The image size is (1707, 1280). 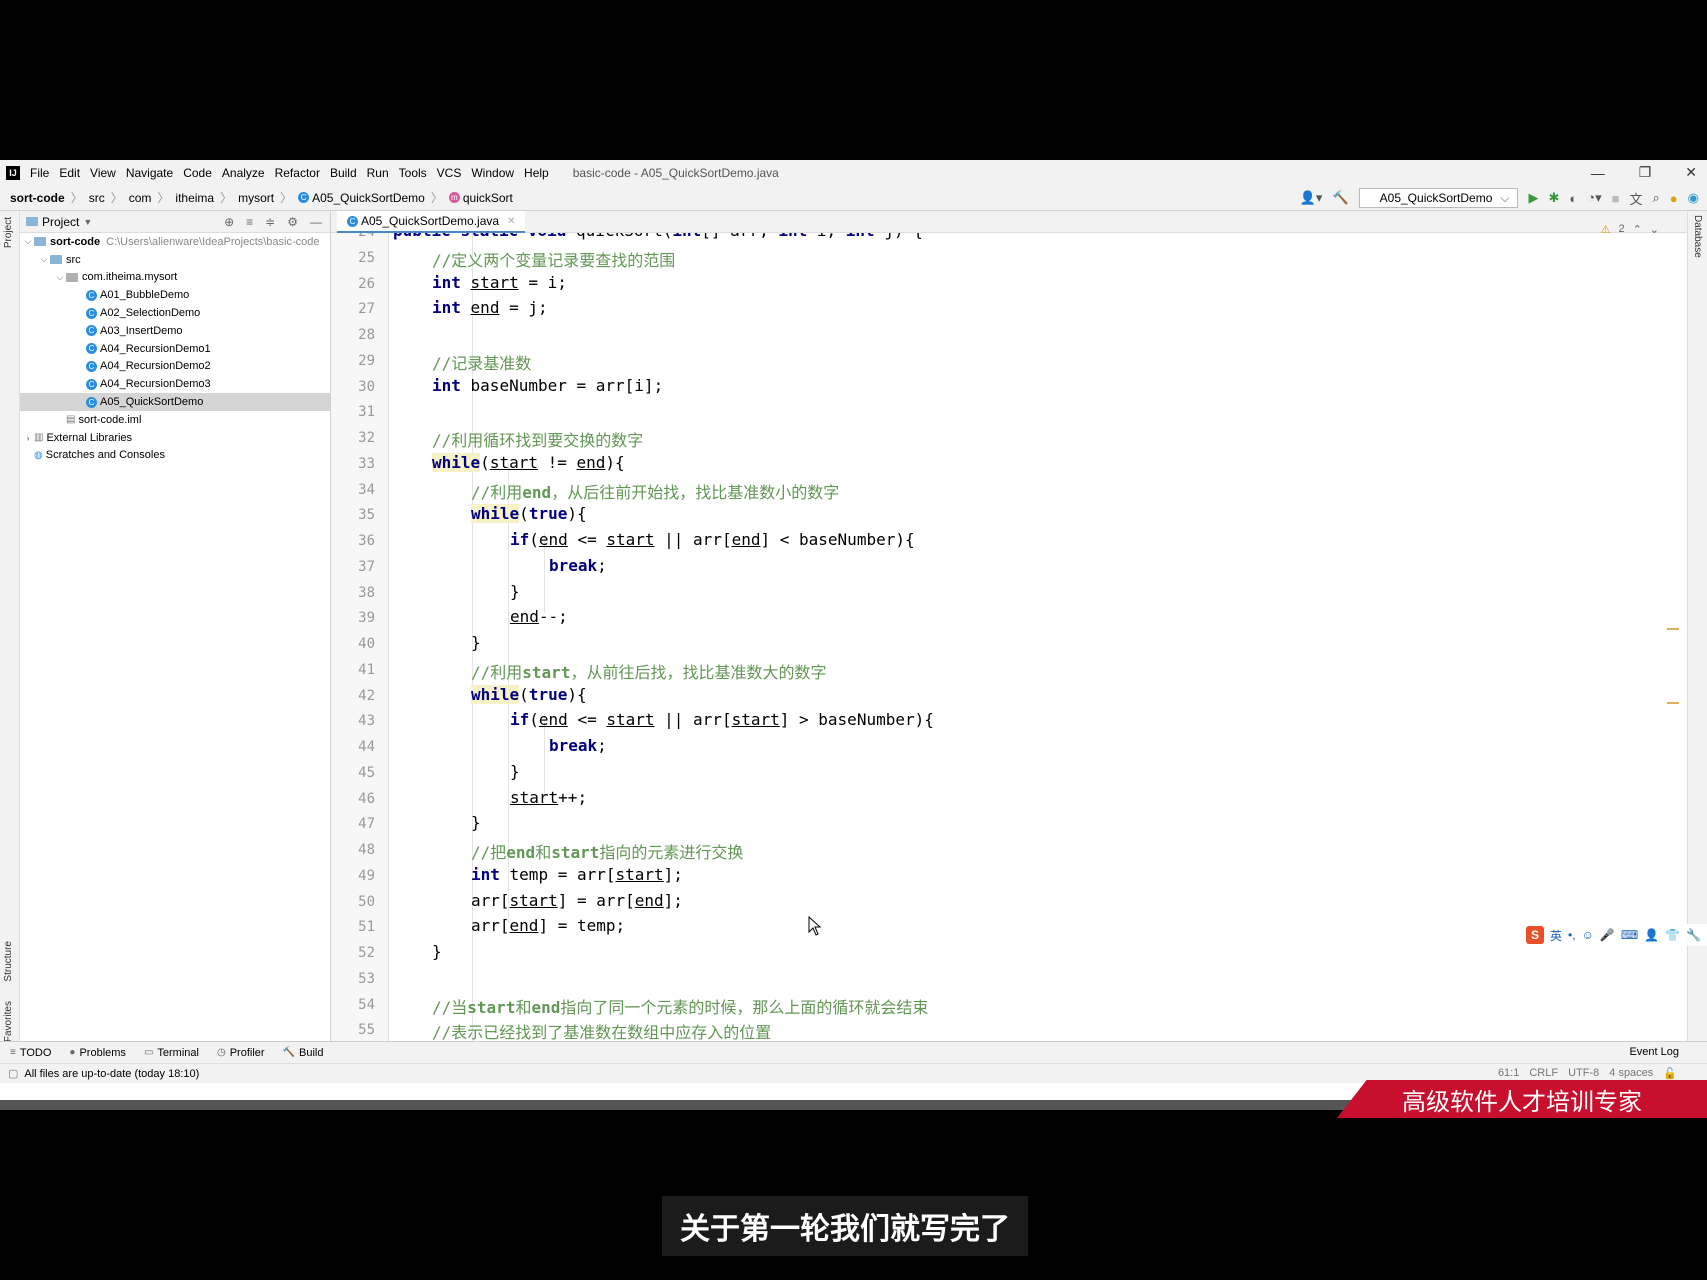 I want to click on menu-run: Run, so click(x=378, y=173).